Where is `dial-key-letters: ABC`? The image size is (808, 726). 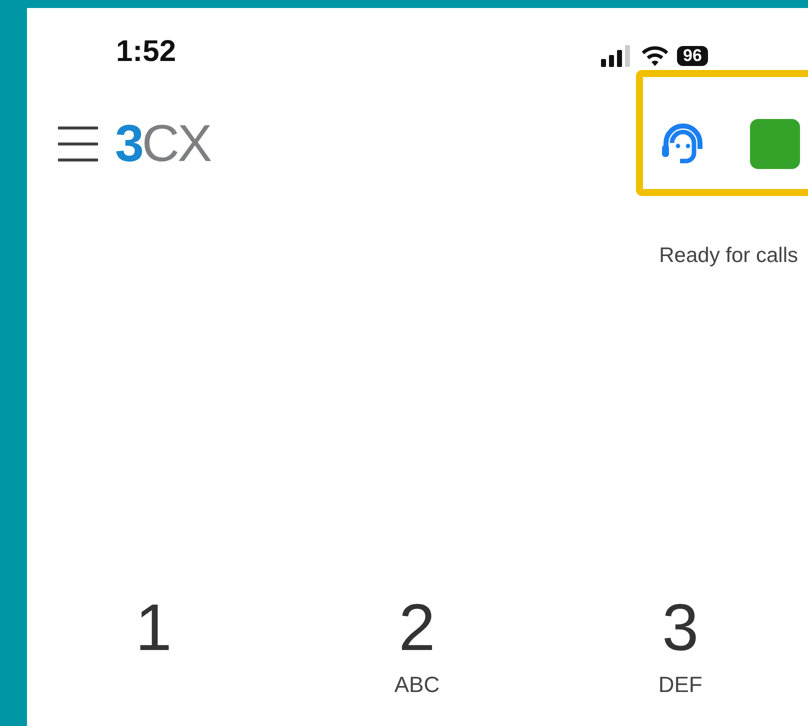 dial-key-letters: ABC is located at coordinates (417, 684).